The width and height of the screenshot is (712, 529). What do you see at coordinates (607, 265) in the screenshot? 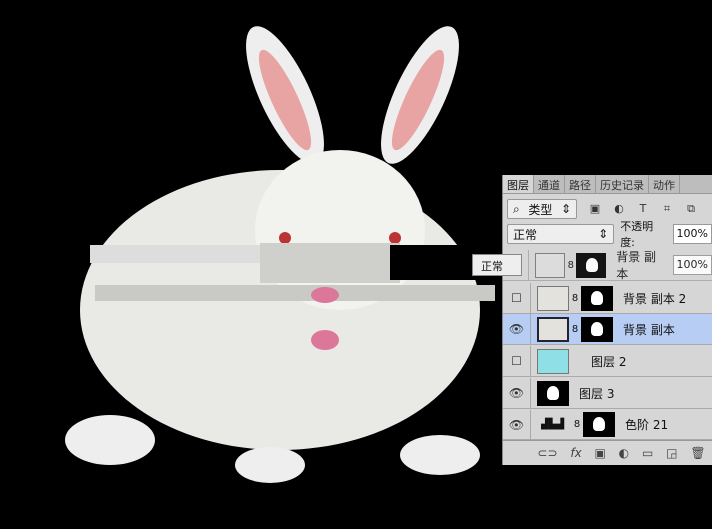
I see `layer-row: 8 背景 副本 100%` at bounding box center [607, 265].